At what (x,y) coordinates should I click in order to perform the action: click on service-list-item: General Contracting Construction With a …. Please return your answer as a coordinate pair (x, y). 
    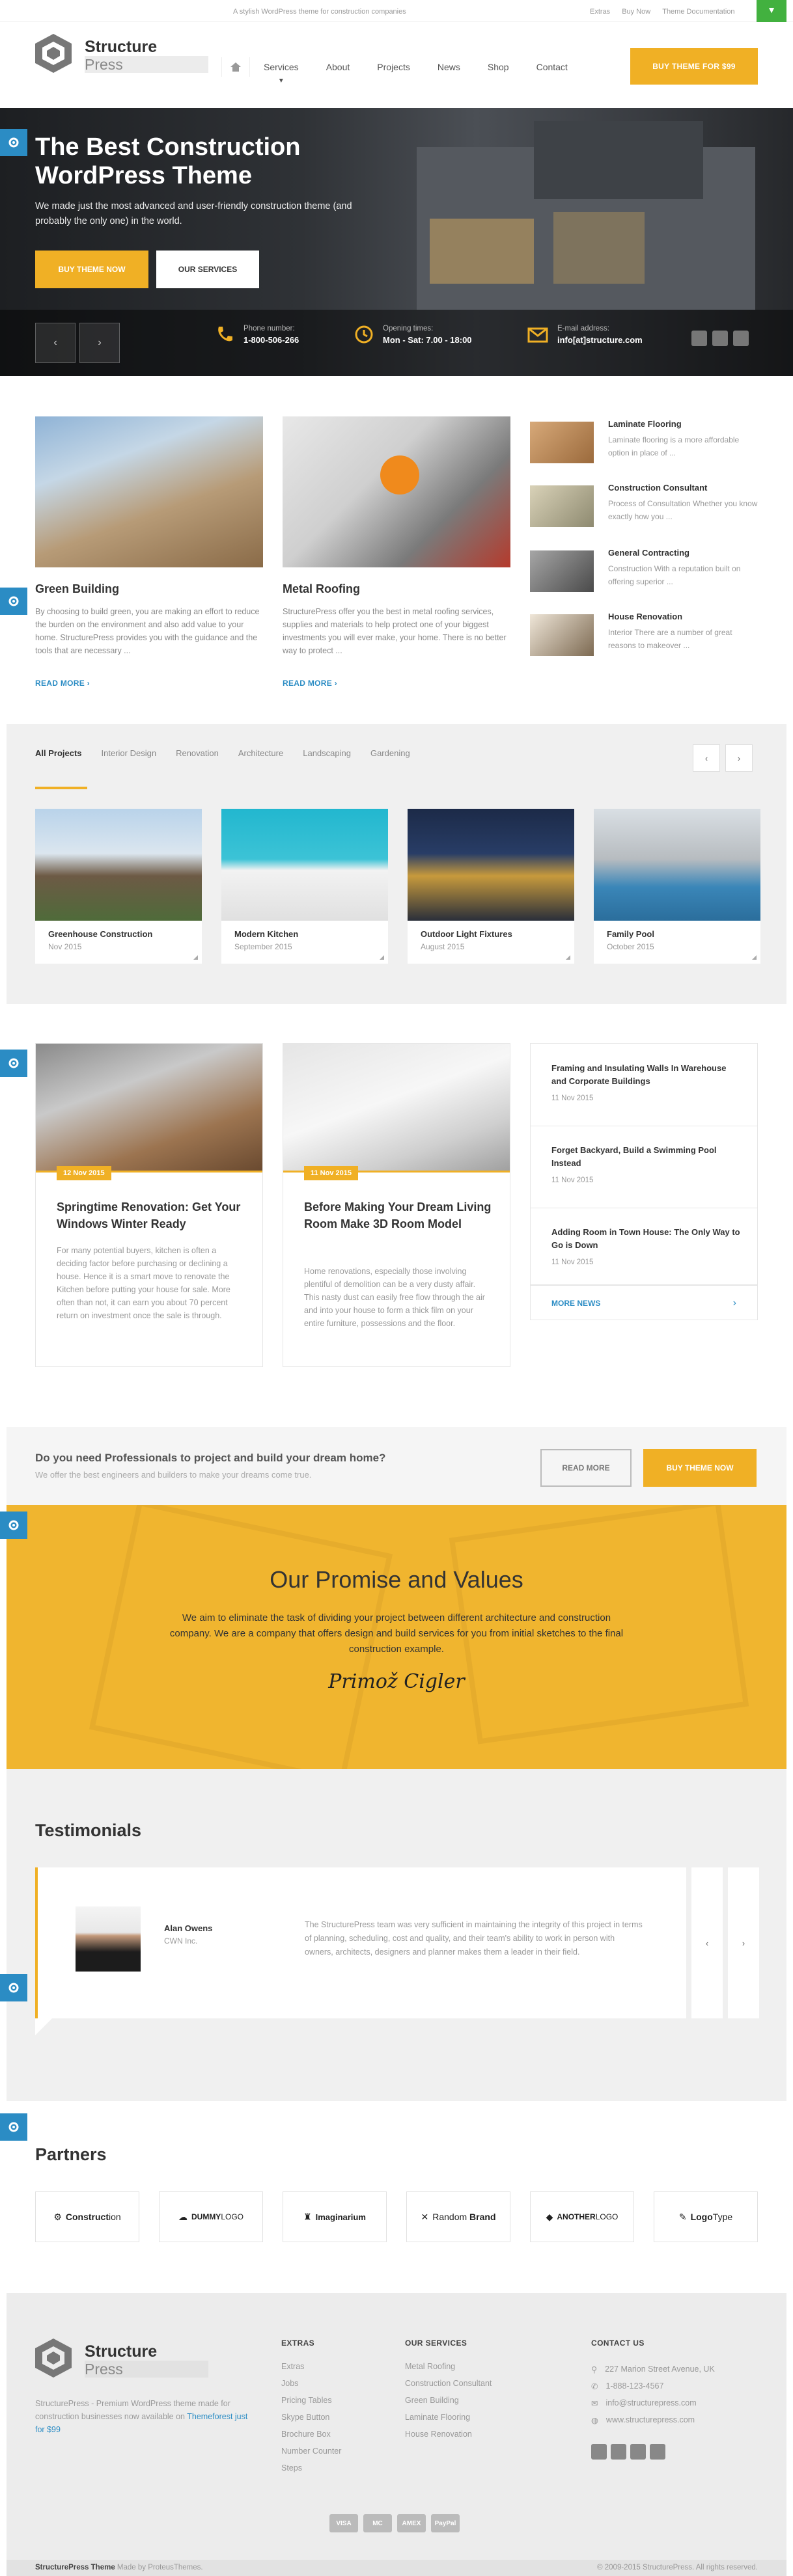
    Looking at the image, I should click on (644, 575).